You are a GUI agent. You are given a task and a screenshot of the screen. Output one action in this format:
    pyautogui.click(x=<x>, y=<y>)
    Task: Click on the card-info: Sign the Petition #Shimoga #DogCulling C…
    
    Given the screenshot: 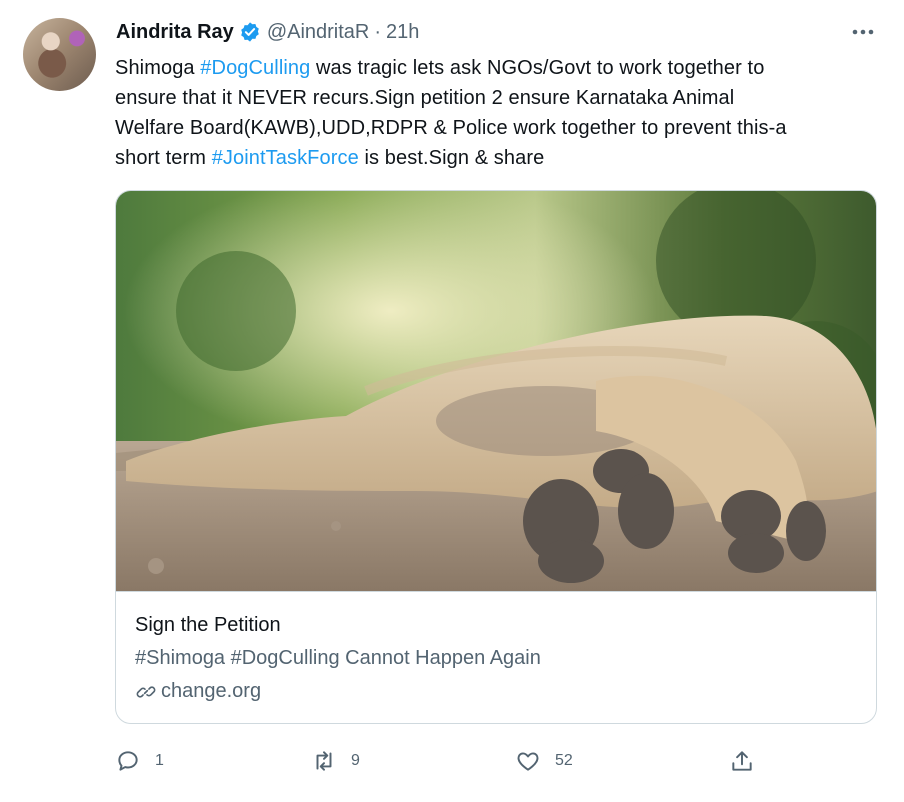 What is the action you would take?
    pyautogui.click(x=496, y=657)
    